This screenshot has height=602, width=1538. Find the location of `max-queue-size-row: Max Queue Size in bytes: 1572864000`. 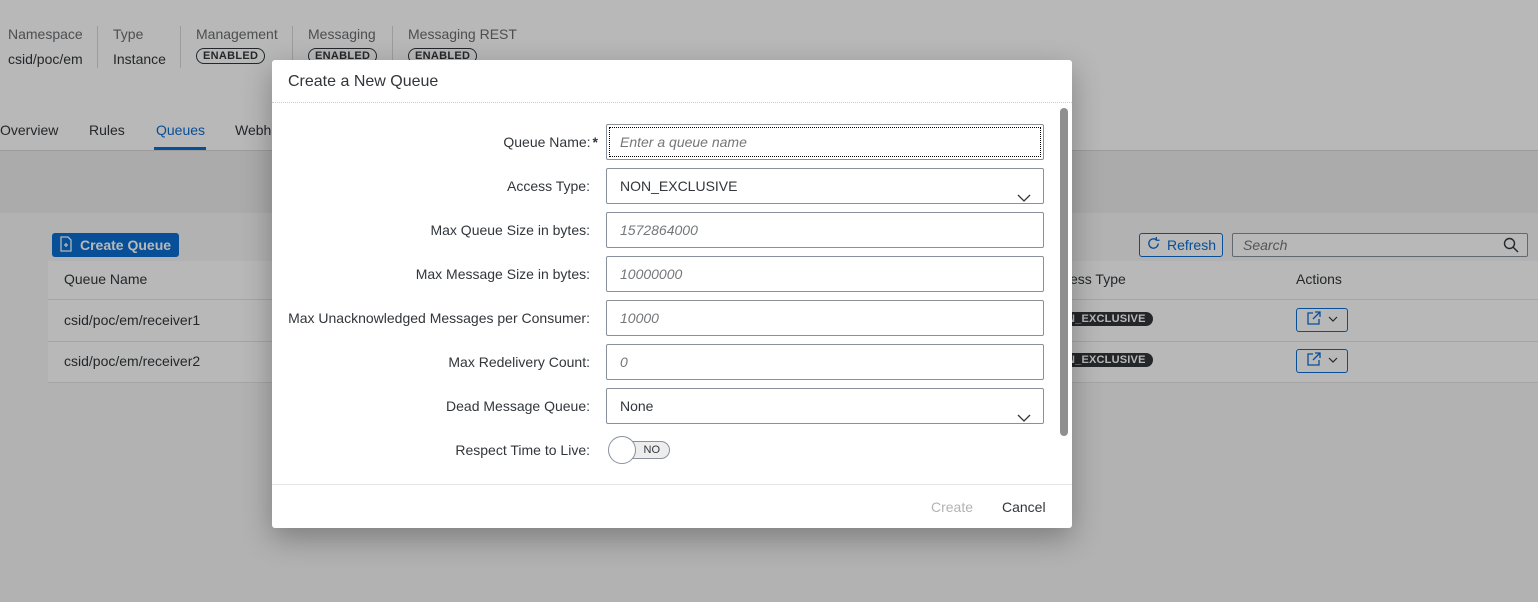

max-queue-size-row: Max Queue Size in bytes: 1572864000 is located at coordinates (662, 230).